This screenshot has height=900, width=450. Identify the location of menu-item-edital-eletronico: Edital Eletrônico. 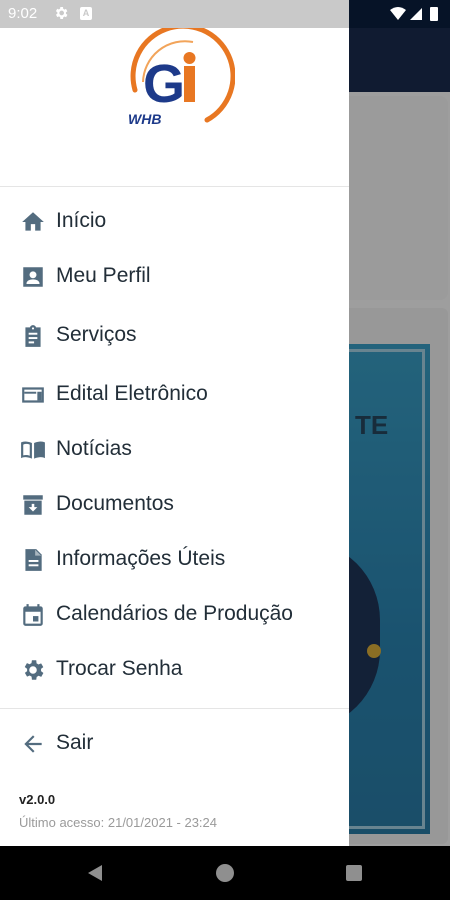
(174, 395).